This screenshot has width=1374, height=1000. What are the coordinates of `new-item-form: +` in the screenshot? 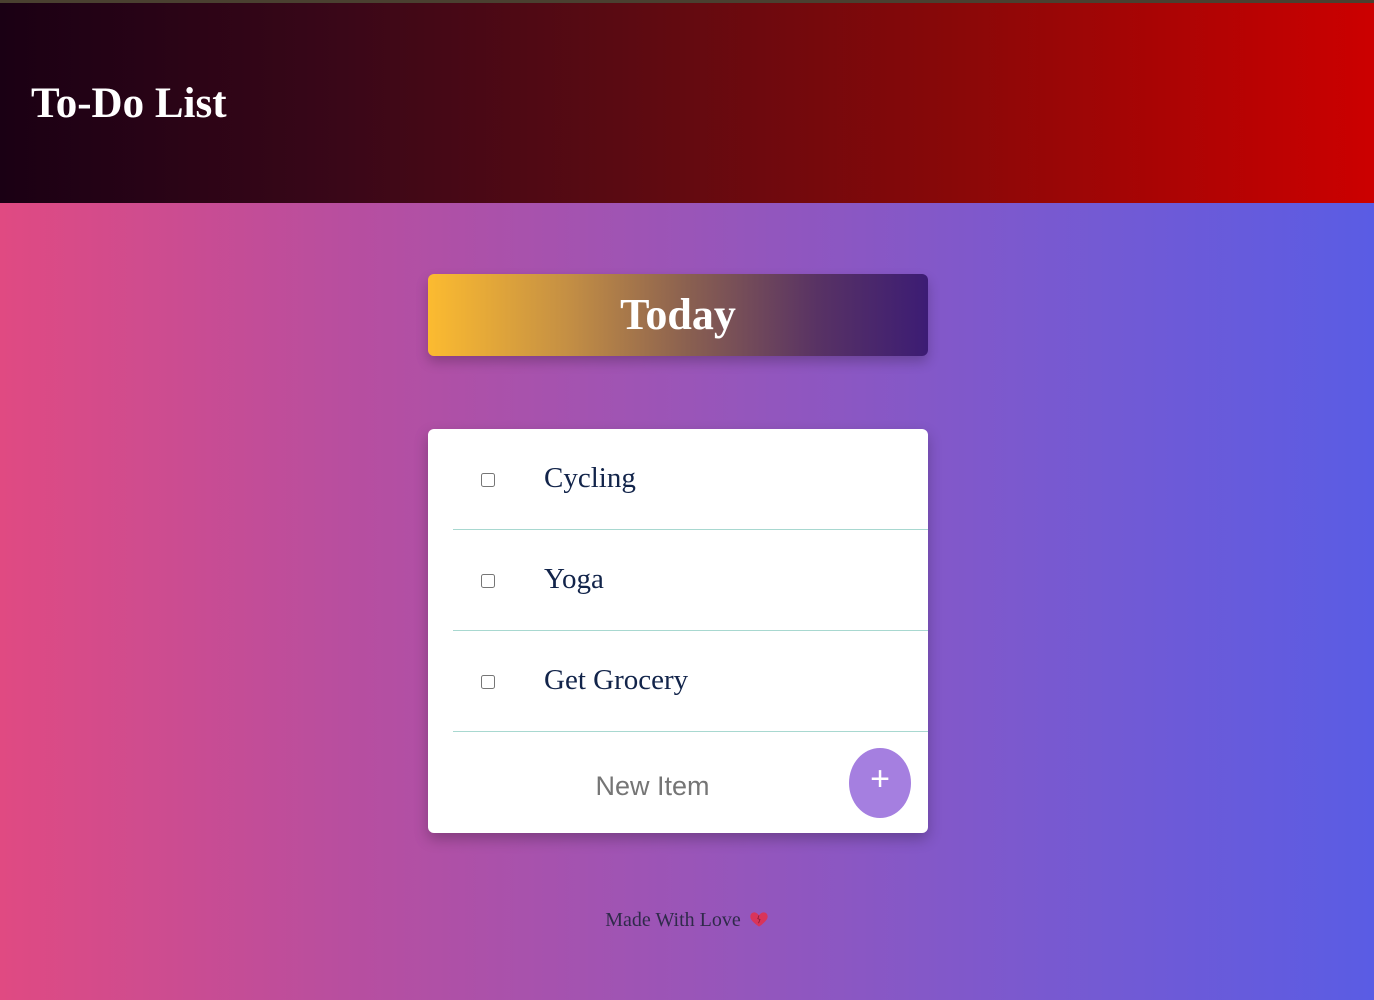 It's located at (678, 782).